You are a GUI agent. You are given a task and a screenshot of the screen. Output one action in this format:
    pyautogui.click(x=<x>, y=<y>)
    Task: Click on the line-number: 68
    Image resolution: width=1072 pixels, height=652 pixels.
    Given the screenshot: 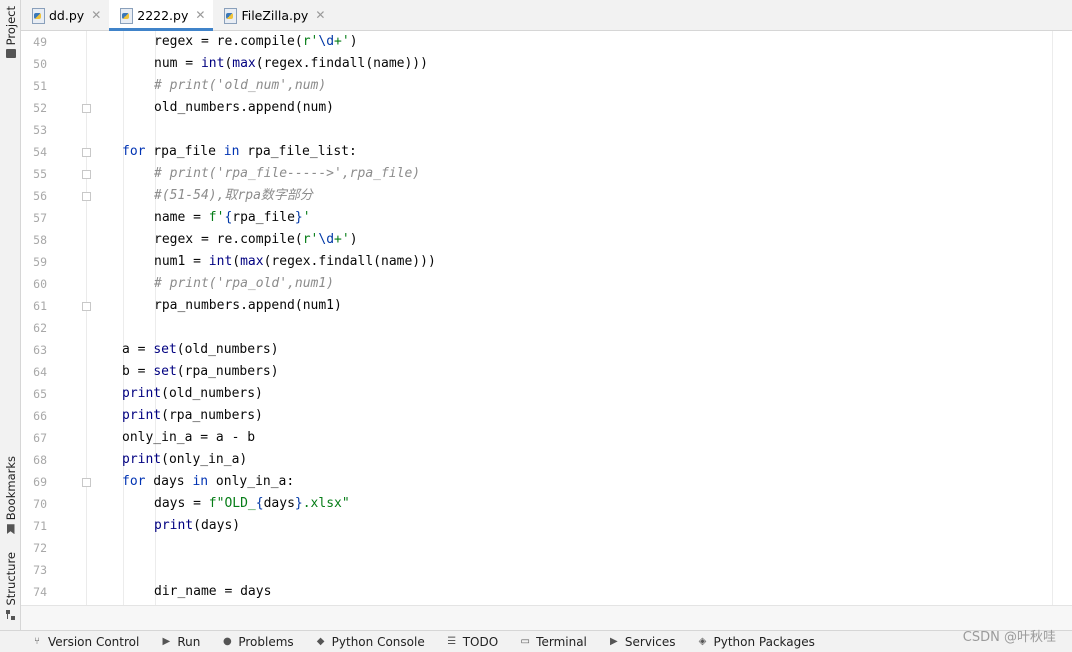 What is the action you would take?
    pyautogui.click(x=40, y=460)
    